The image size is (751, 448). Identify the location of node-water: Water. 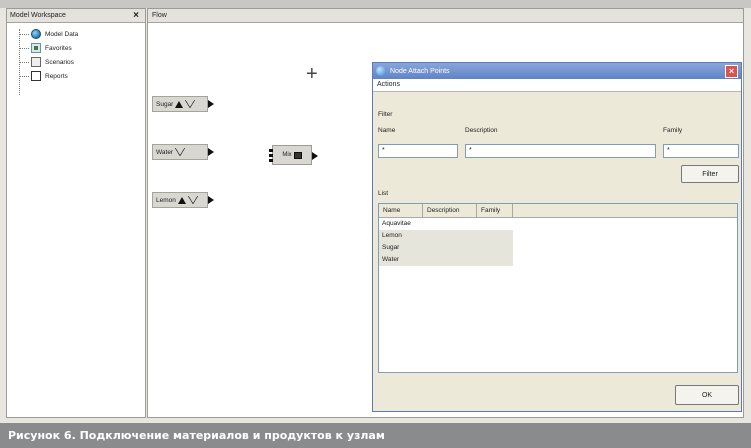
(183, 152).